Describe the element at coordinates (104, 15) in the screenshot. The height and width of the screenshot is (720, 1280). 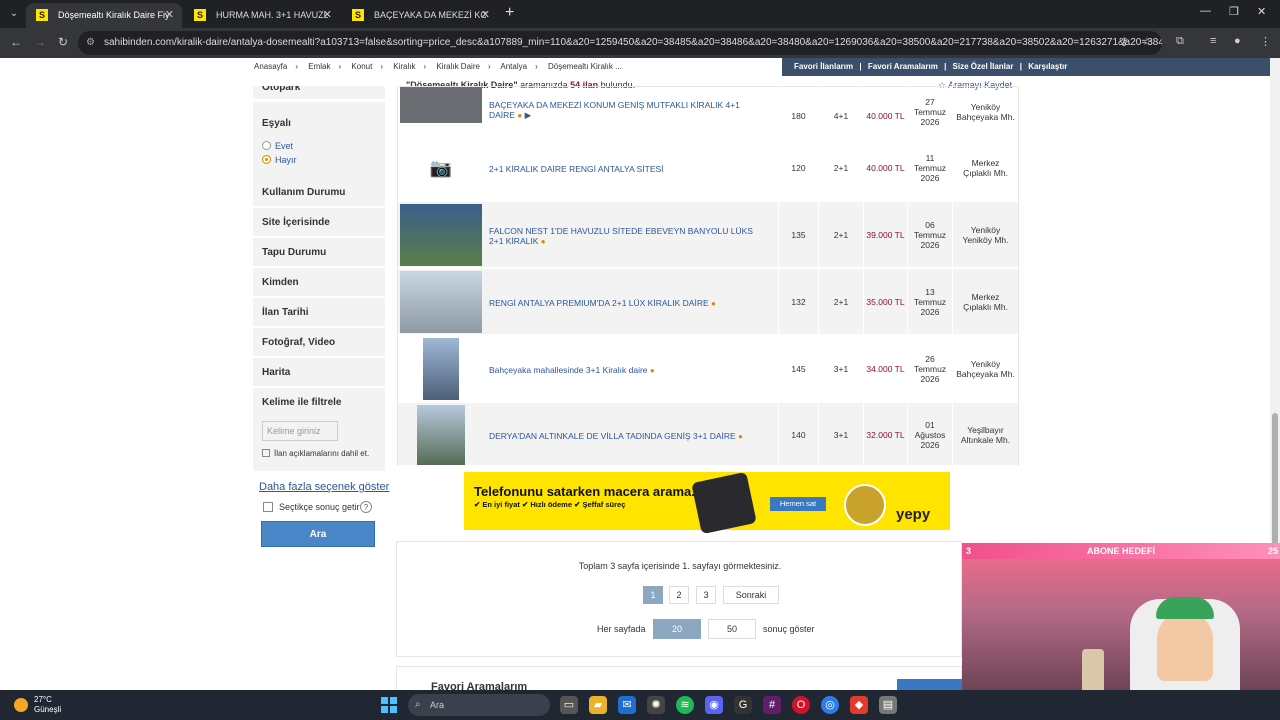
I see `tab-0: S Döşemealtı Kiralık Daire Fiyatları ✕` at that location.